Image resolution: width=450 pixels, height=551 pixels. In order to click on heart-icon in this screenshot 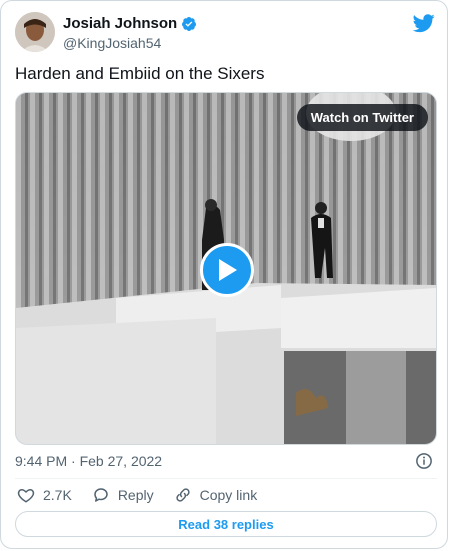, I will do `click(26, 495)`.